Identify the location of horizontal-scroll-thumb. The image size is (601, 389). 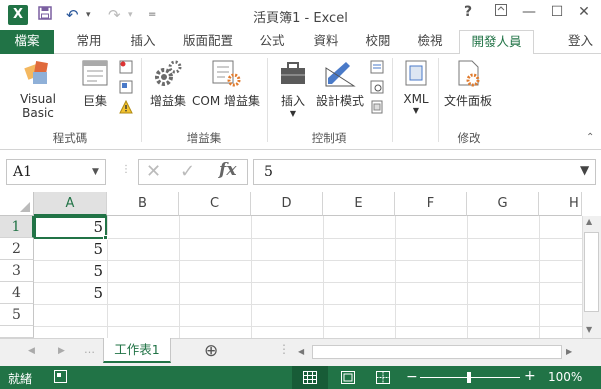
(437, 352).